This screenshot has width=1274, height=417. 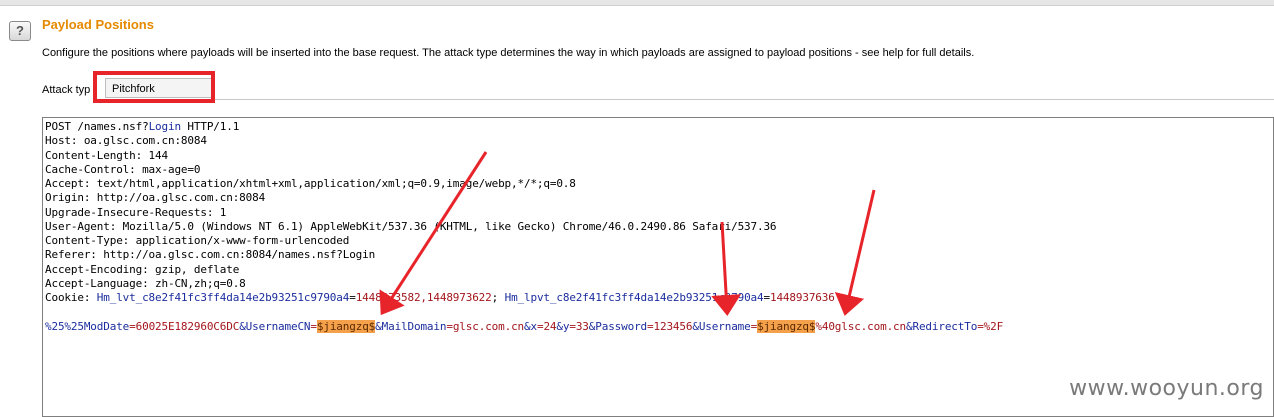 What do you see at coordinates (530, 326) in the screenshot?
I see `param-name: &x` at bounding box center [530, 326].